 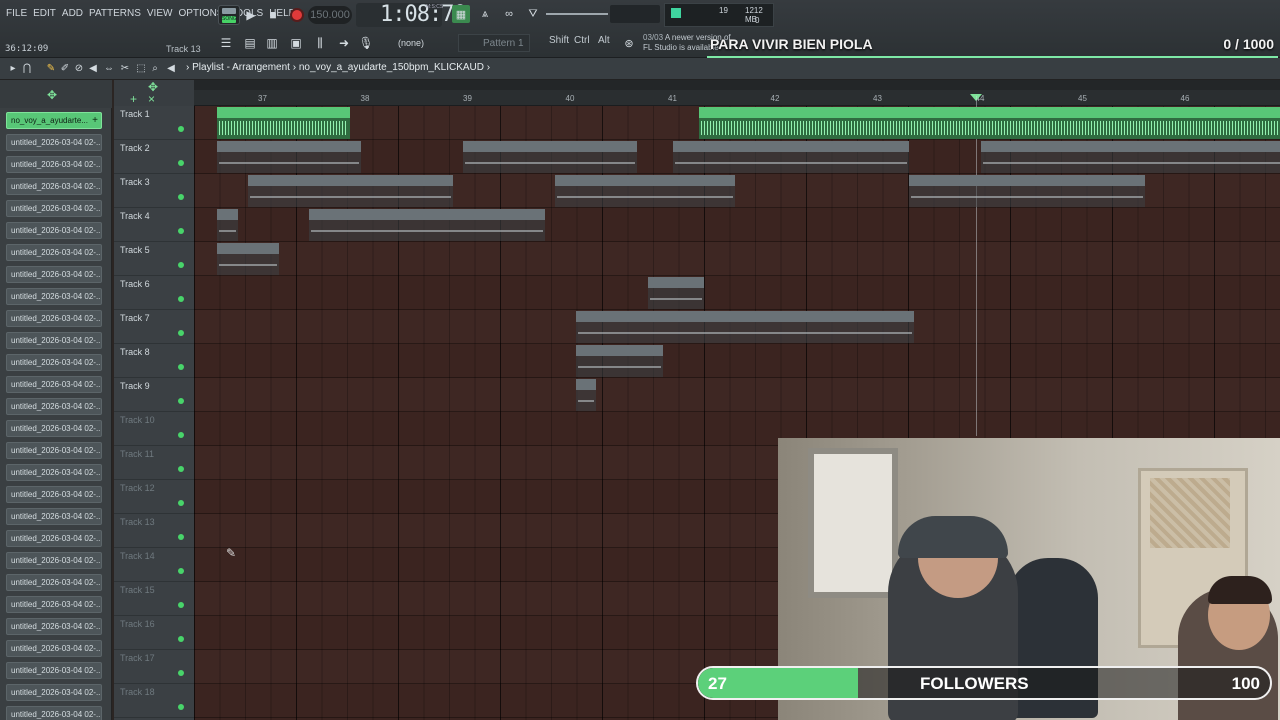 What do you see at coordinates (289, 157) in the screenshot?
I see `pattern-clip: untitled_2026-...2-45_Insert 10` at bounding box center [289, 157].